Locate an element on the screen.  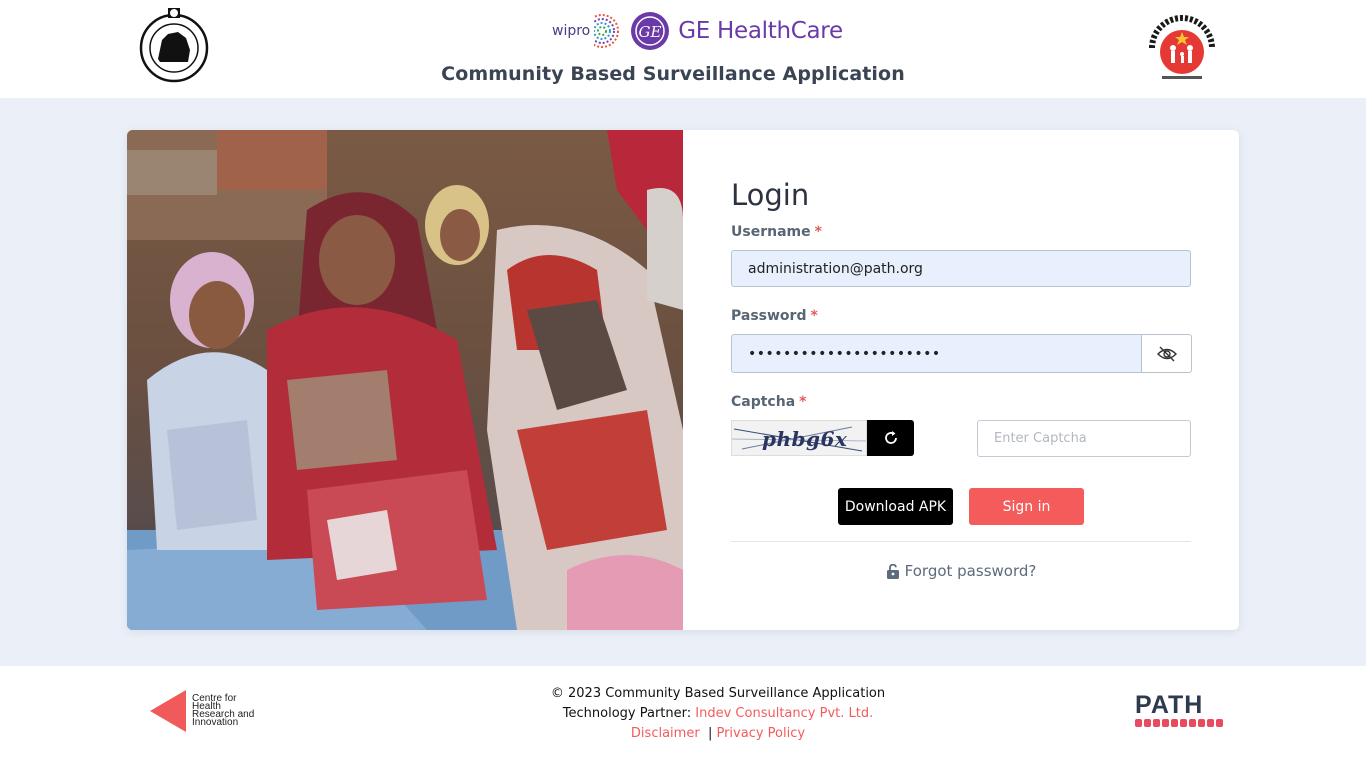
captcha-image: phbg6x is located at coordinates (799, 438).